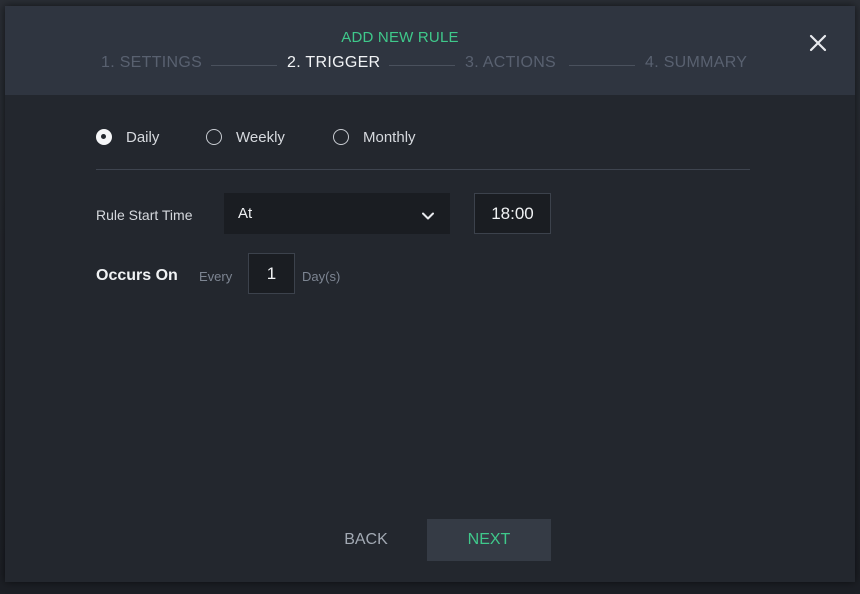  I want to click on interval-unit-label: Day(s), so click(321, 276).